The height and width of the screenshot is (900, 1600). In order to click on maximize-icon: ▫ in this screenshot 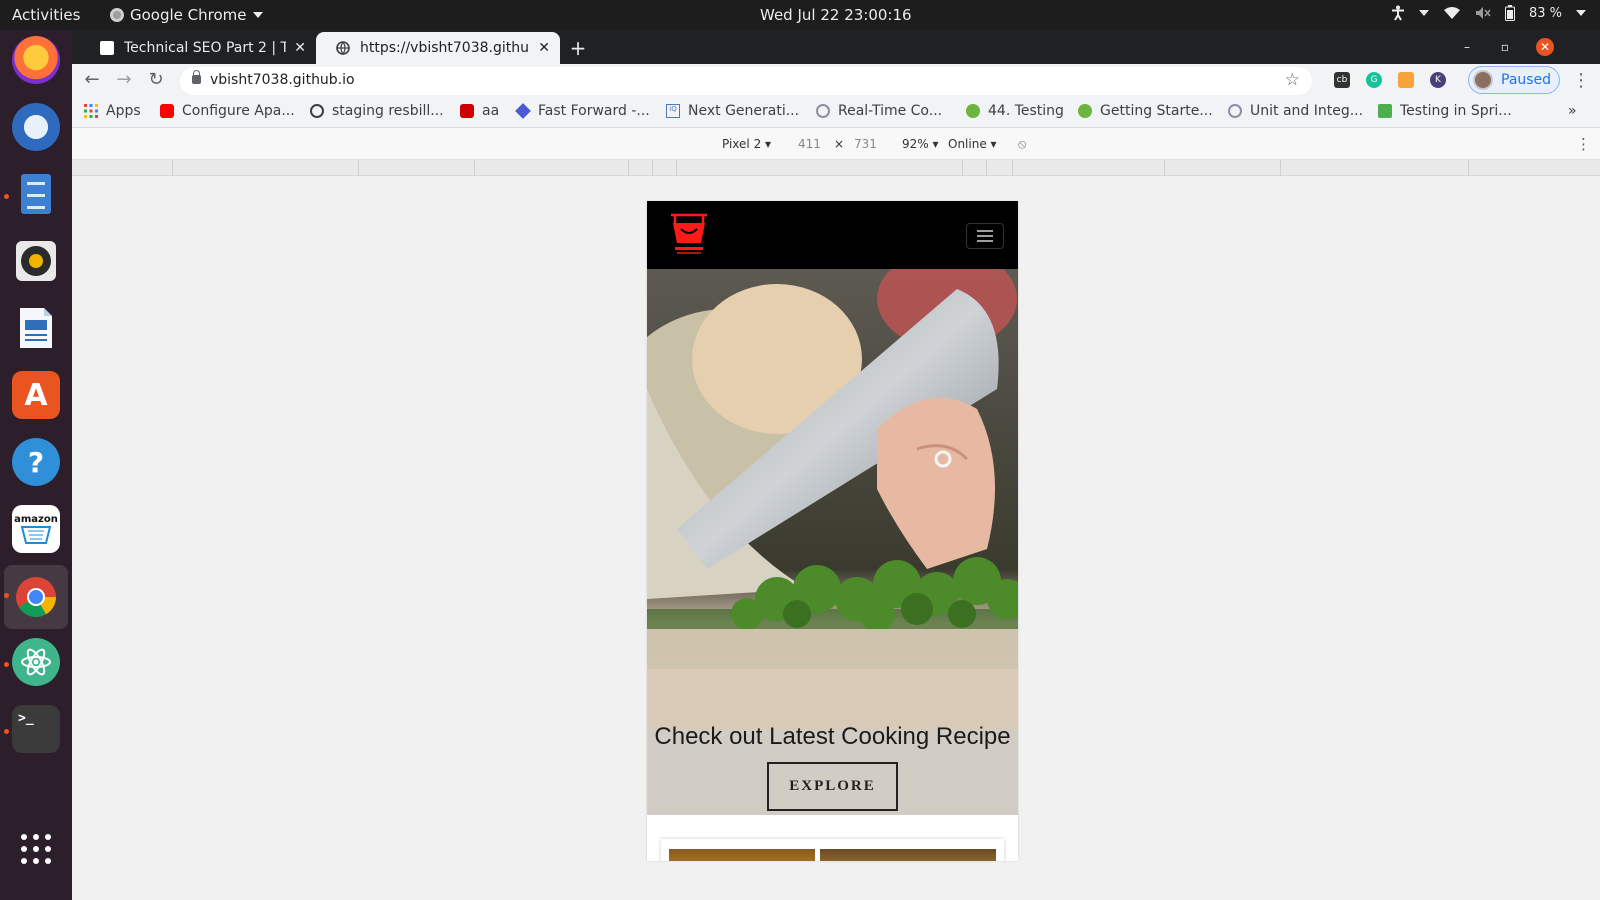, I will do `click(1505, 47)`.